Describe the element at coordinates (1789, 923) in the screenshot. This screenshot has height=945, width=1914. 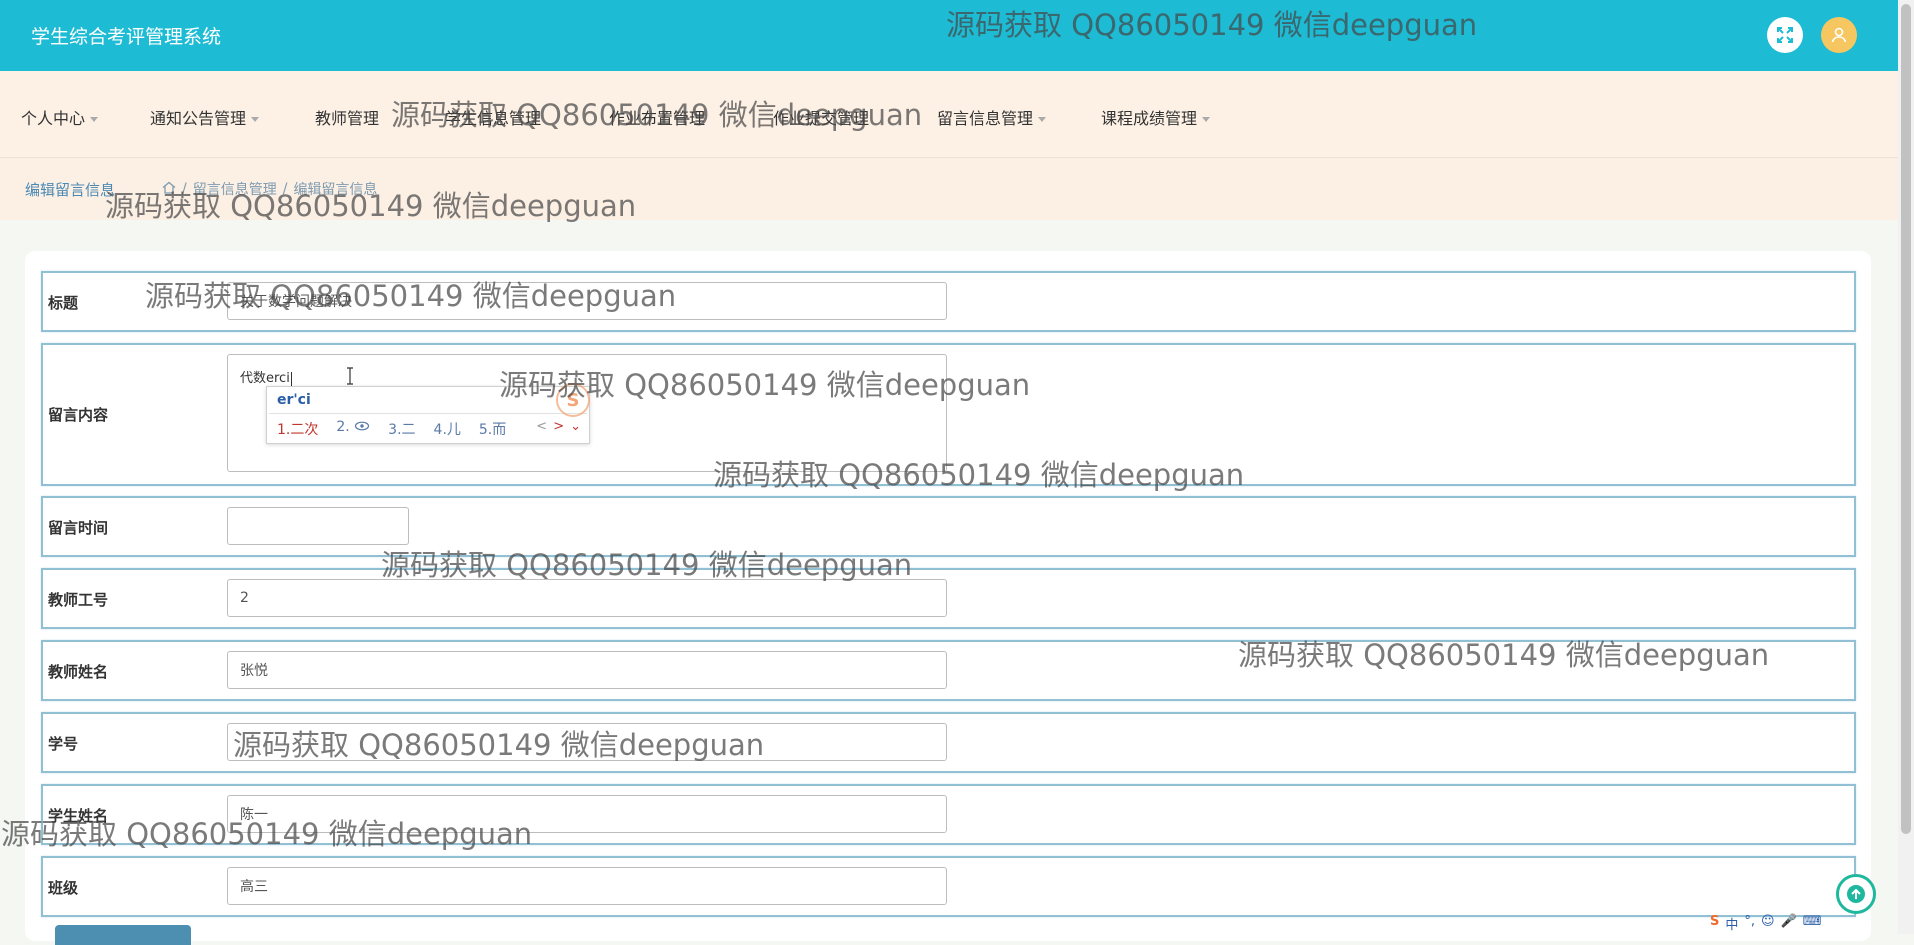
I see `tray-item: 🎤` at that location.